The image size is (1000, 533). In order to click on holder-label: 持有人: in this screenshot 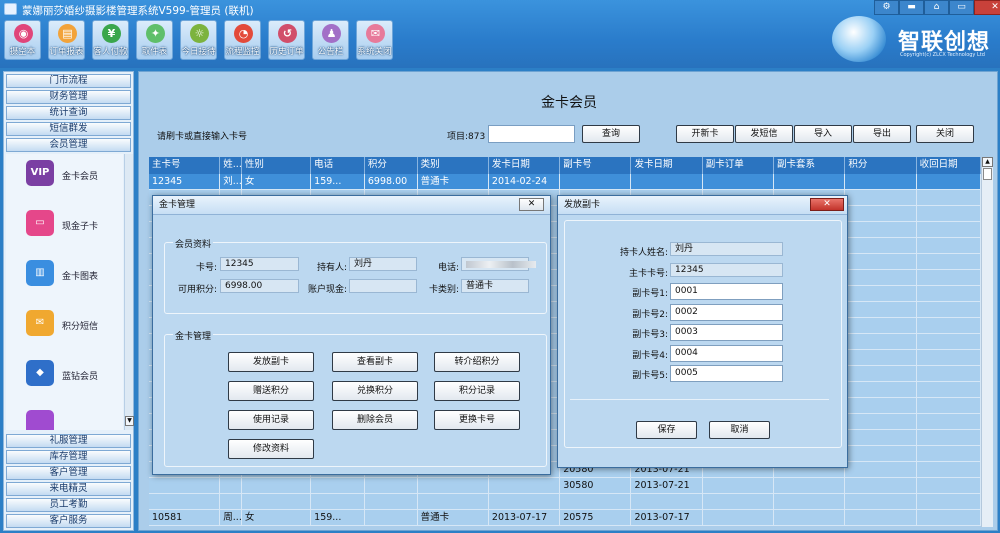, I will do `click(331, 268)`.